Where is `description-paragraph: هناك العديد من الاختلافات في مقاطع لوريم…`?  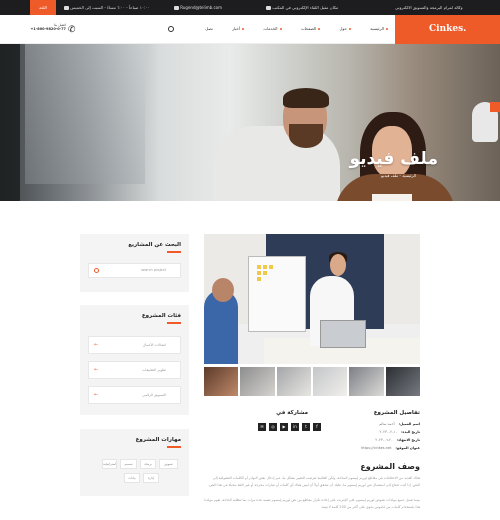
description-paragraph: هناك العديد من الاختلافات في مقاطع لوريم… is located at coordinates (314, 481).